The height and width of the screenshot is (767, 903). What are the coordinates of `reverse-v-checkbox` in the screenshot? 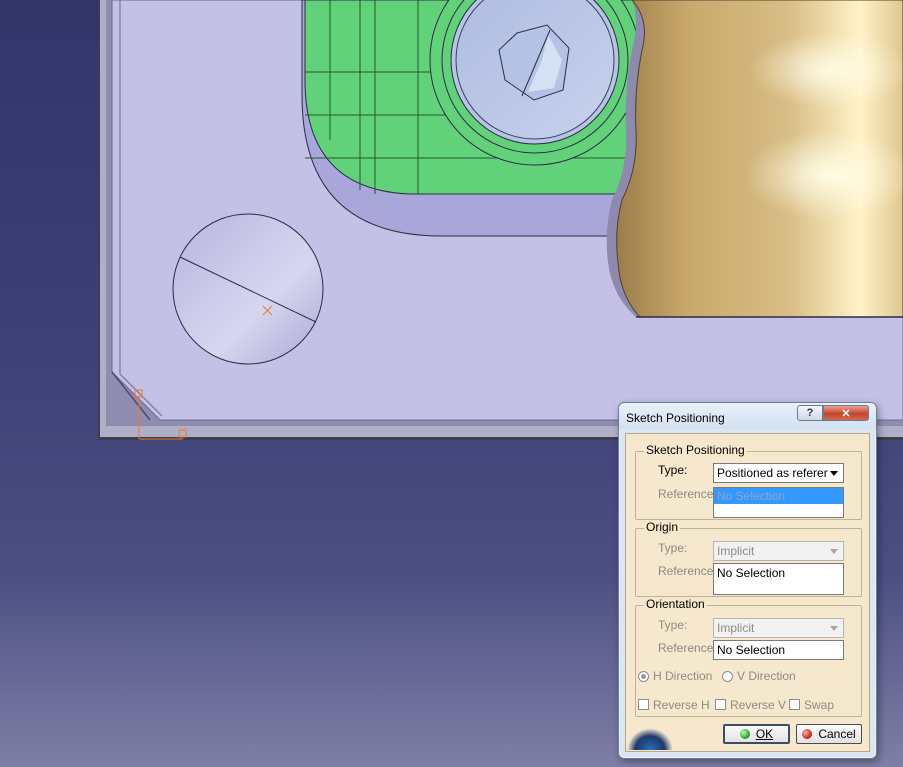 It's located at (720, 704).